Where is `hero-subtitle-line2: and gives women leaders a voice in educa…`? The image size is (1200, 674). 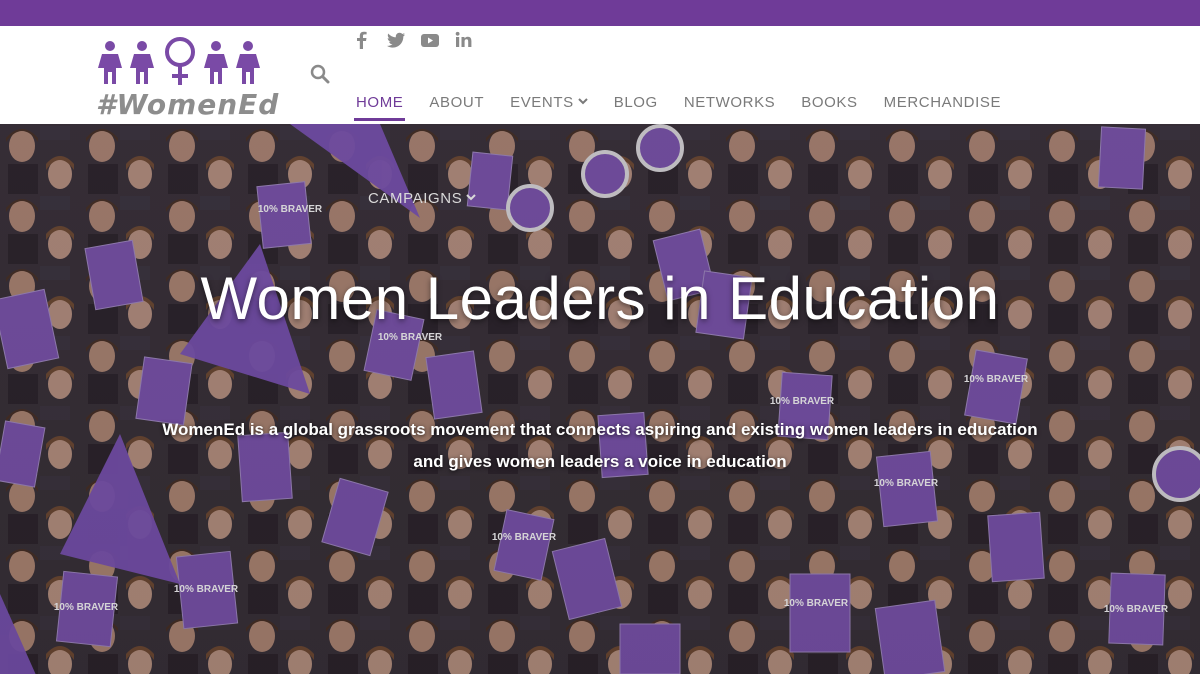
hero-subtitle-line2: and gives women leaders a voice in educa… is located at coordinates (600, 461).